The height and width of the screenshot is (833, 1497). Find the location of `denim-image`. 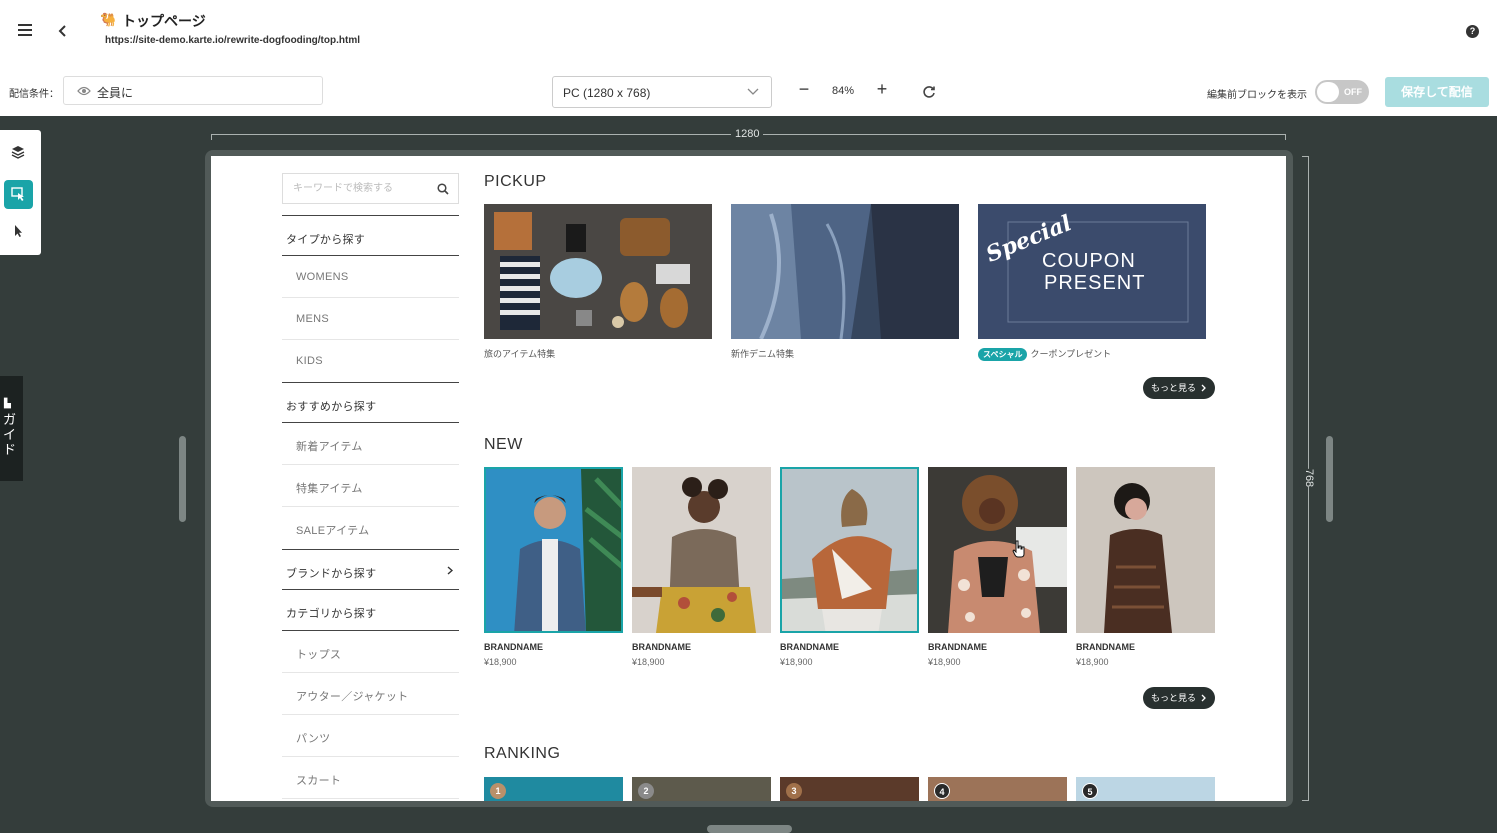

denim-image is located at coordinates (845, 271).